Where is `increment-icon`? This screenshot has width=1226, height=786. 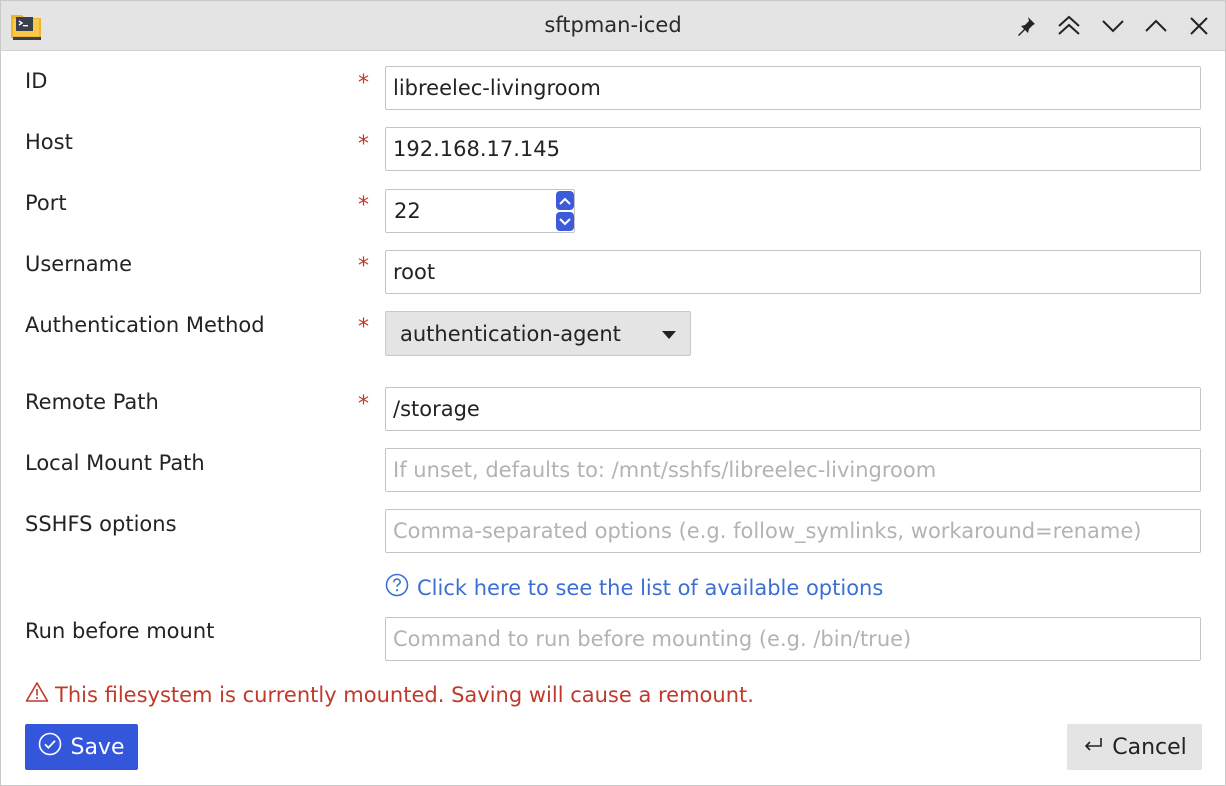 increment-icon is located at coordinates (565, 200).